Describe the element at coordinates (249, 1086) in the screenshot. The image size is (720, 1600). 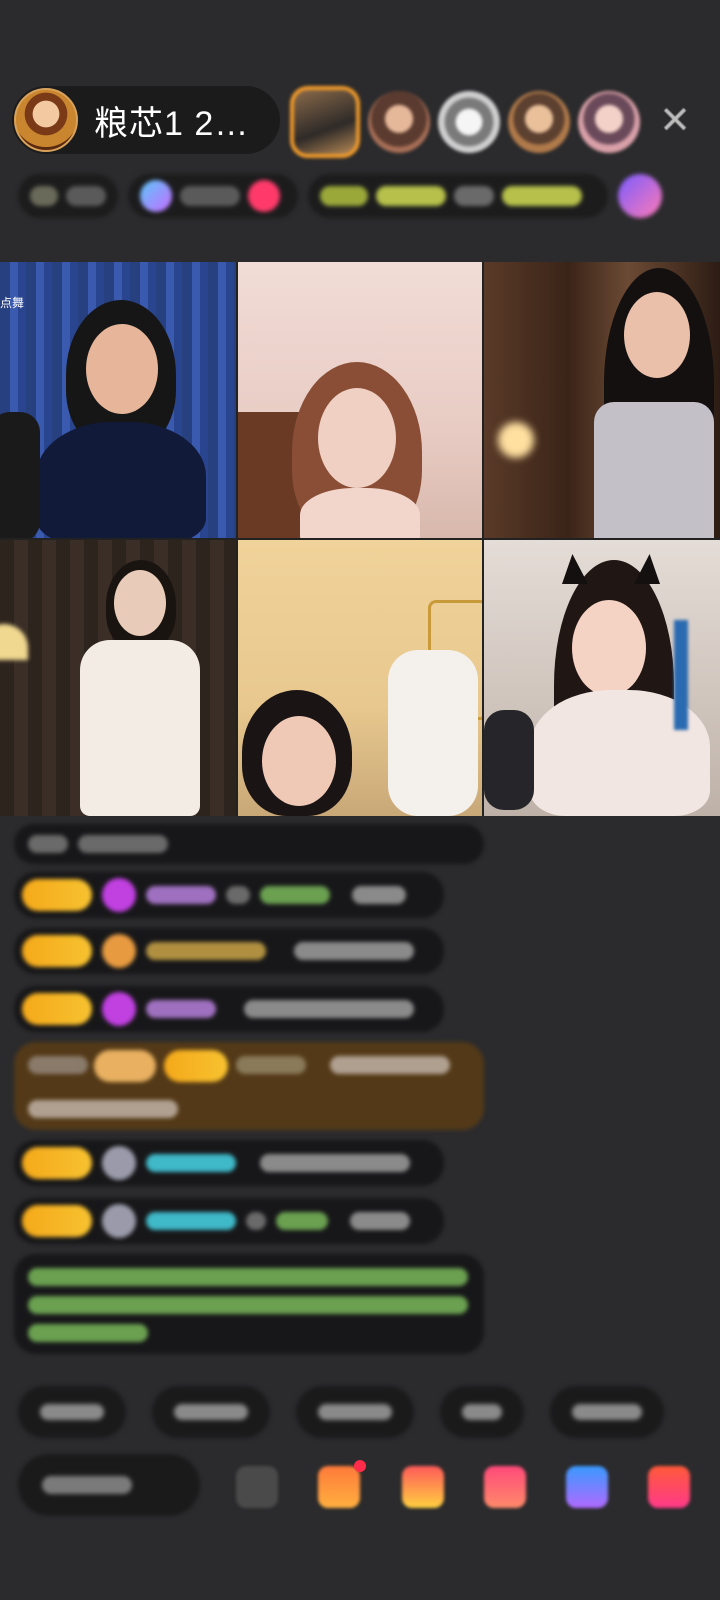
I see `chat-message-highlight` at that location.